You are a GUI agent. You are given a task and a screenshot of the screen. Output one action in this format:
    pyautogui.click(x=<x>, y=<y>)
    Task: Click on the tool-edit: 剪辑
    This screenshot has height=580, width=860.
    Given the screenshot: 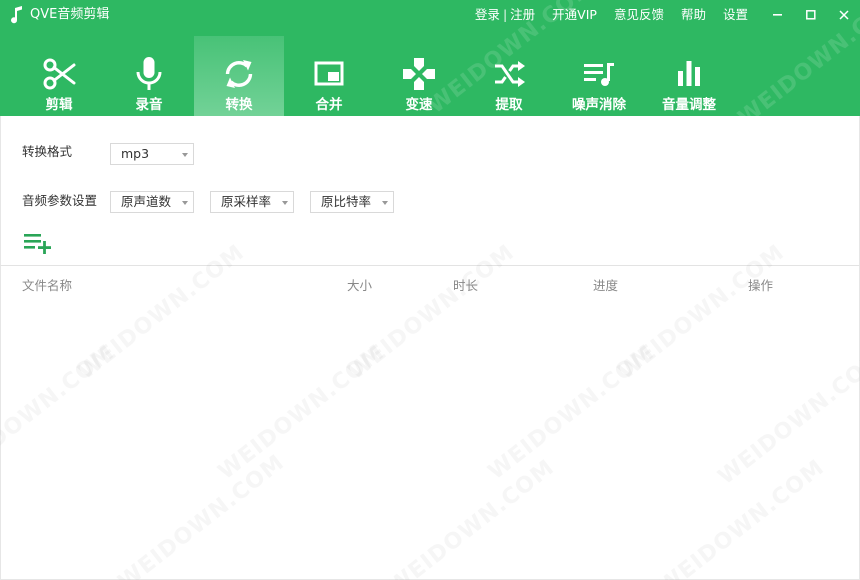 What is the action you would take?
    pyautogui.click(x=59, y=76)
    